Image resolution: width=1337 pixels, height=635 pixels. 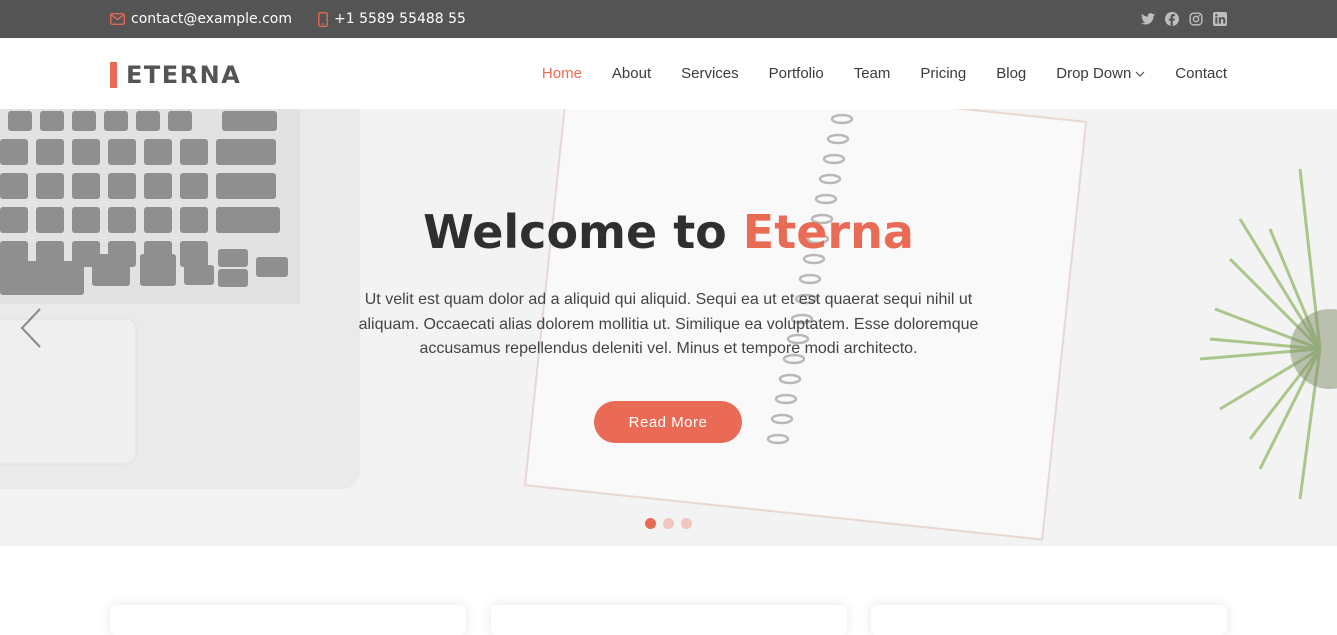 I want to click on nav-contact: Contact, so click(x=1201, y=73).